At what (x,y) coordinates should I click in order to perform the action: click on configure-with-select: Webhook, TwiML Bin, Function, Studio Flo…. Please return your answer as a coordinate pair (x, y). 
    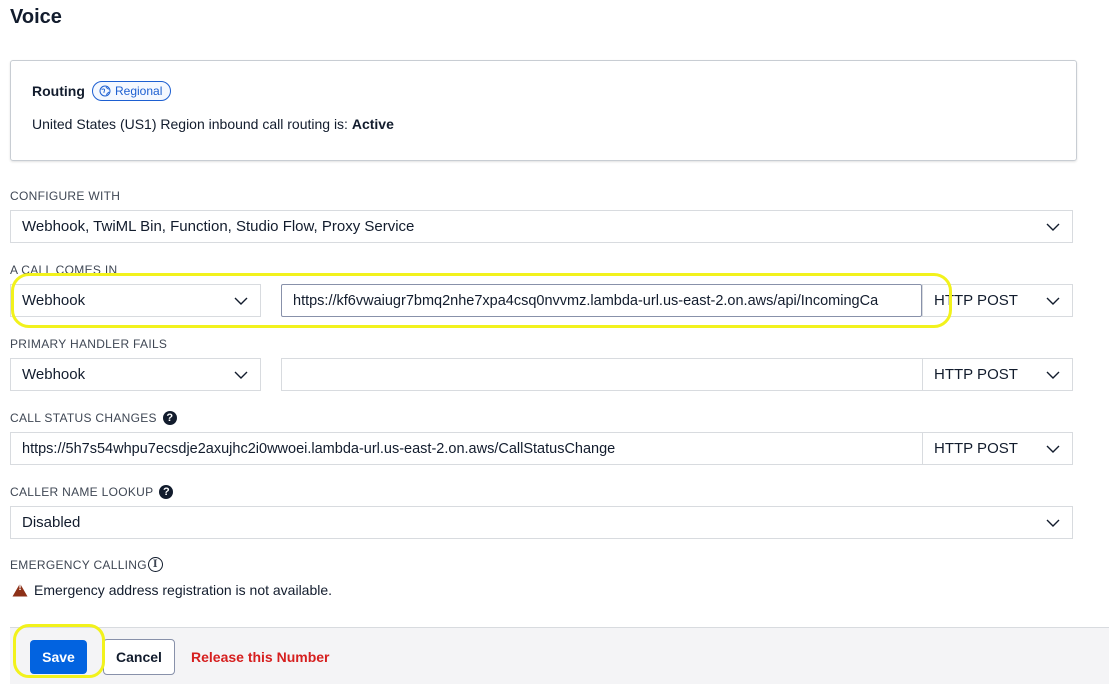
    Looking at the image, I should click on (541, 226).